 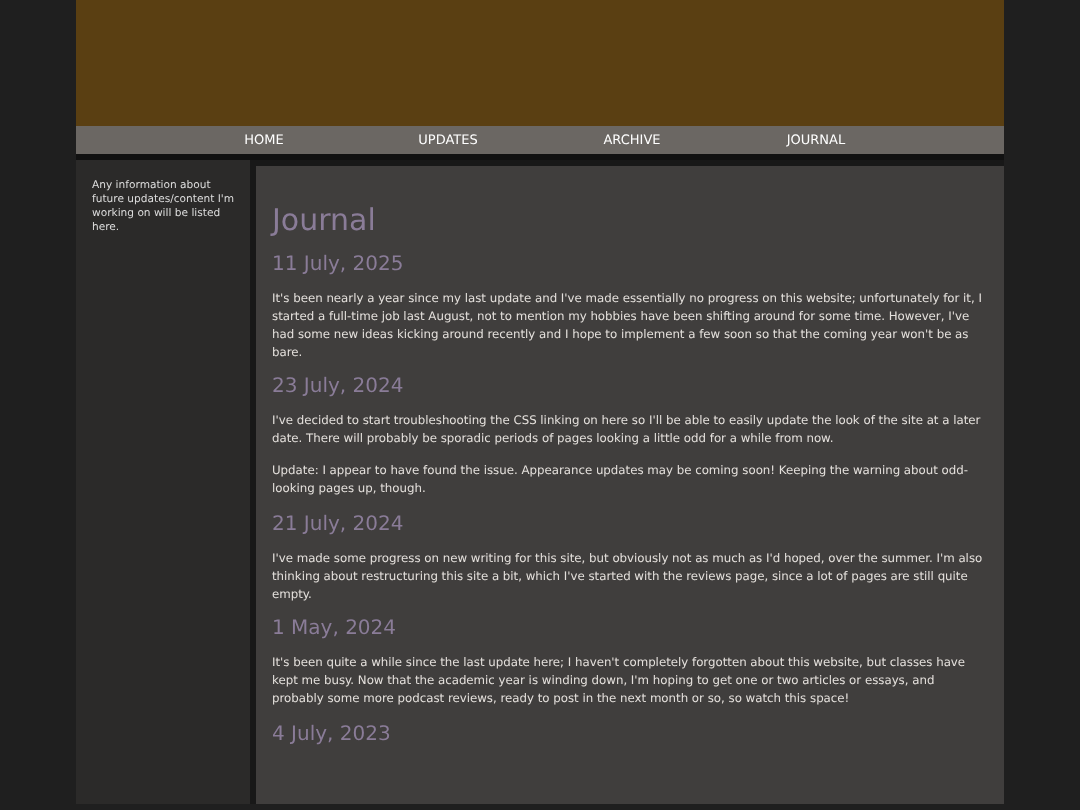 I want to click on entry-date: 4 July, 2023, so click(x=332, y=736).